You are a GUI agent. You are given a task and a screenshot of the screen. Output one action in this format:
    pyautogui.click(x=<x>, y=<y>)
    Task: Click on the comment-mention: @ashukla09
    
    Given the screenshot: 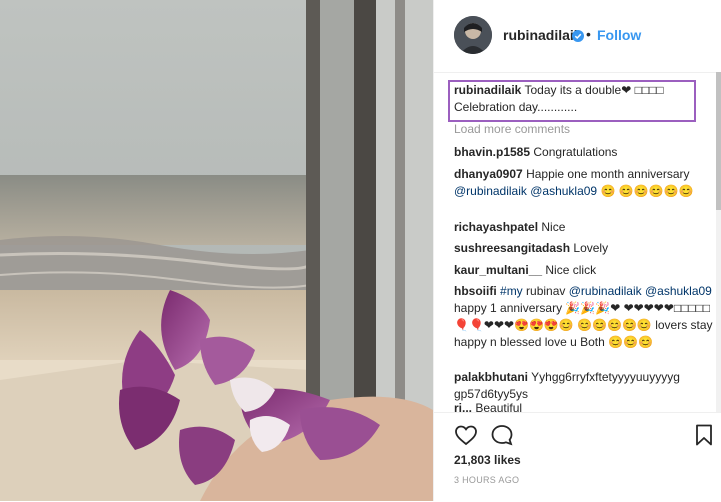 What is the action you would take?
    pyautogui.click(x=678, y=291)
    